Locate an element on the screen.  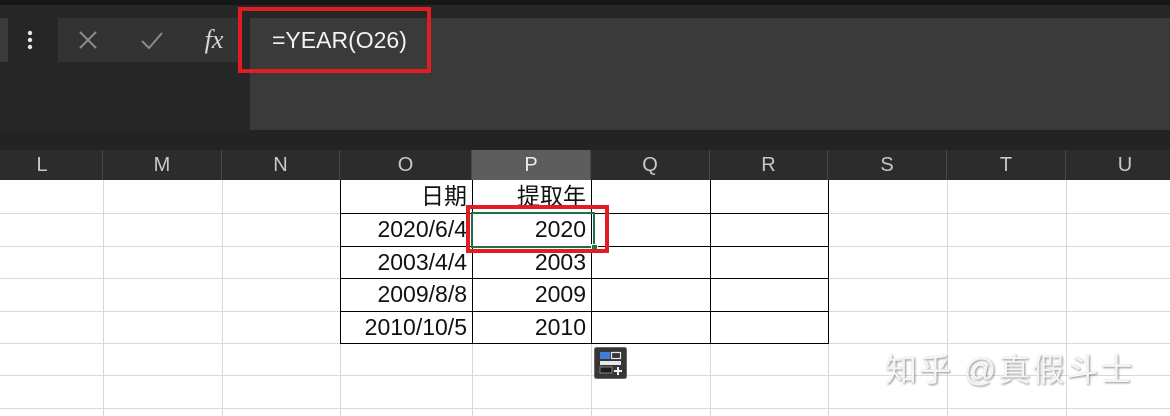
formula-edit-buttons: fx is located at coordinates (149, 40).